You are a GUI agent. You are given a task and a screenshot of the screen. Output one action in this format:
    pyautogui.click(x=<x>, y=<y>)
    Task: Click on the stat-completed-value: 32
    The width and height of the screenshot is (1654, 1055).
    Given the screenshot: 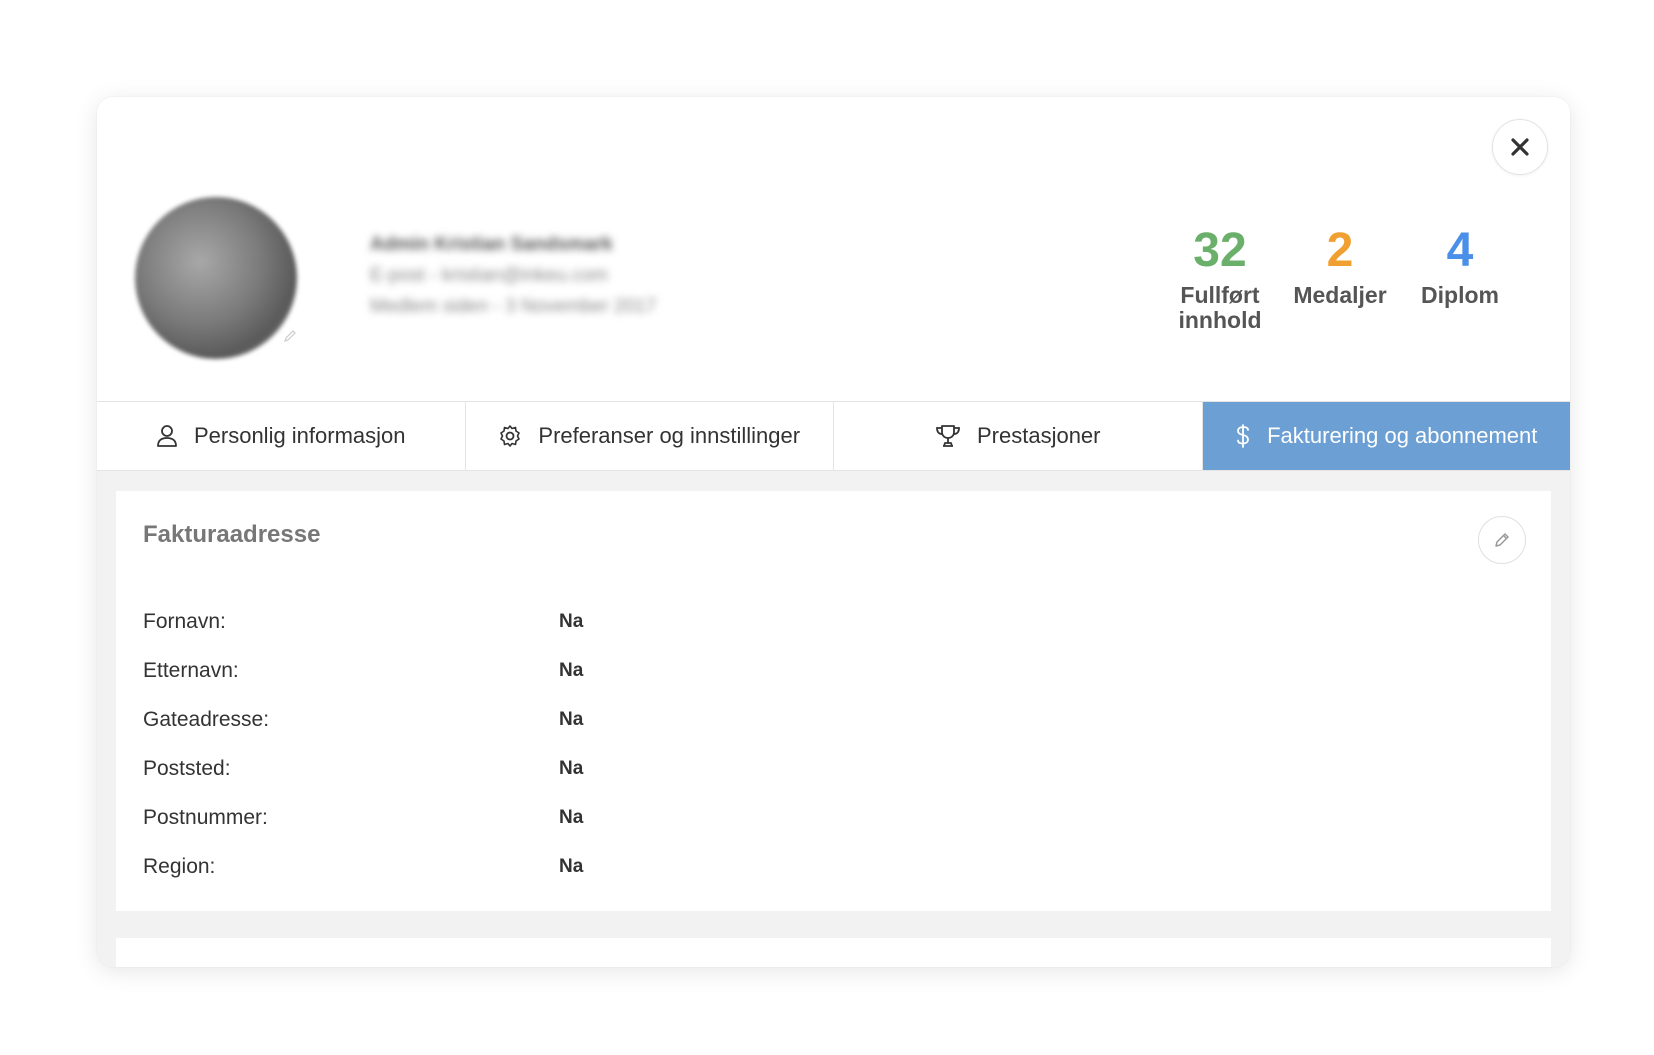 What is the action you would take?
    pyautogui.click(x=1220, y=250)
    